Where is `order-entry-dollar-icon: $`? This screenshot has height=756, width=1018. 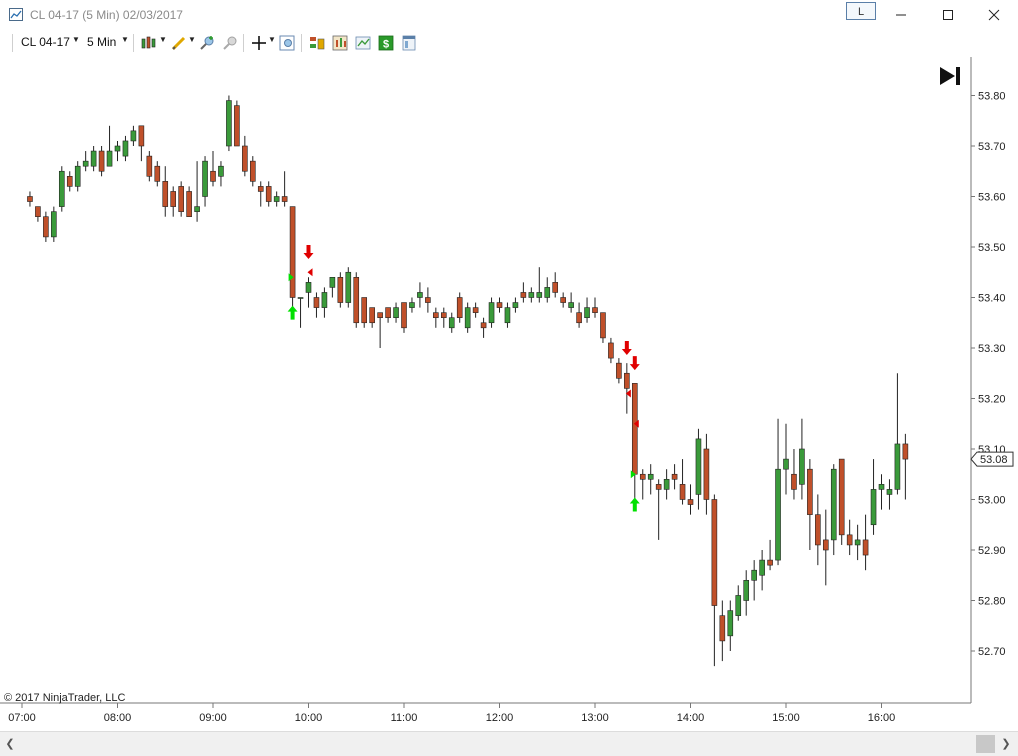 order-entry-dollar-icon: $ is located at coordinates (386, 43).